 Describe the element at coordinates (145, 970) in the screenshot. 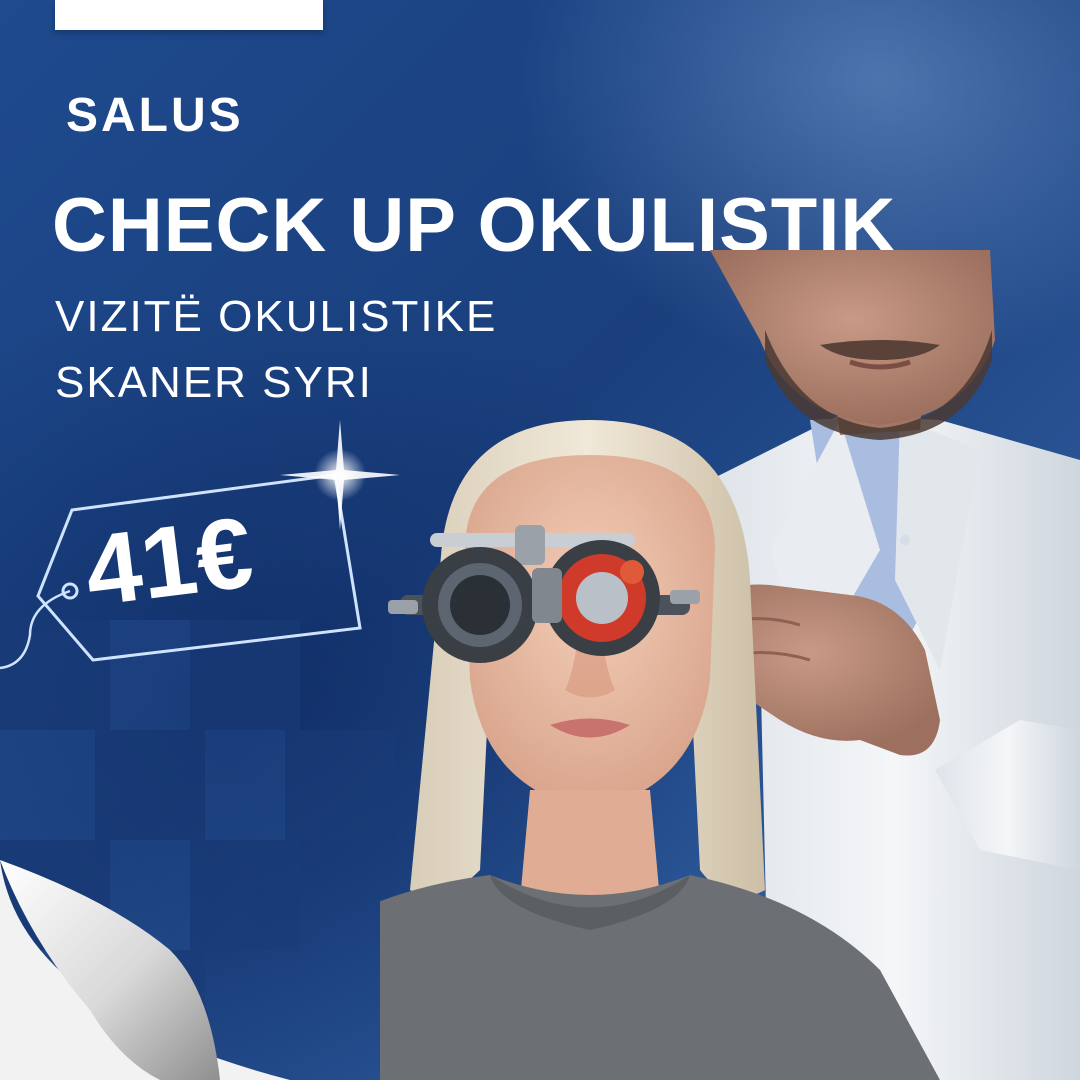

I see `page-curl-icon` at that location.